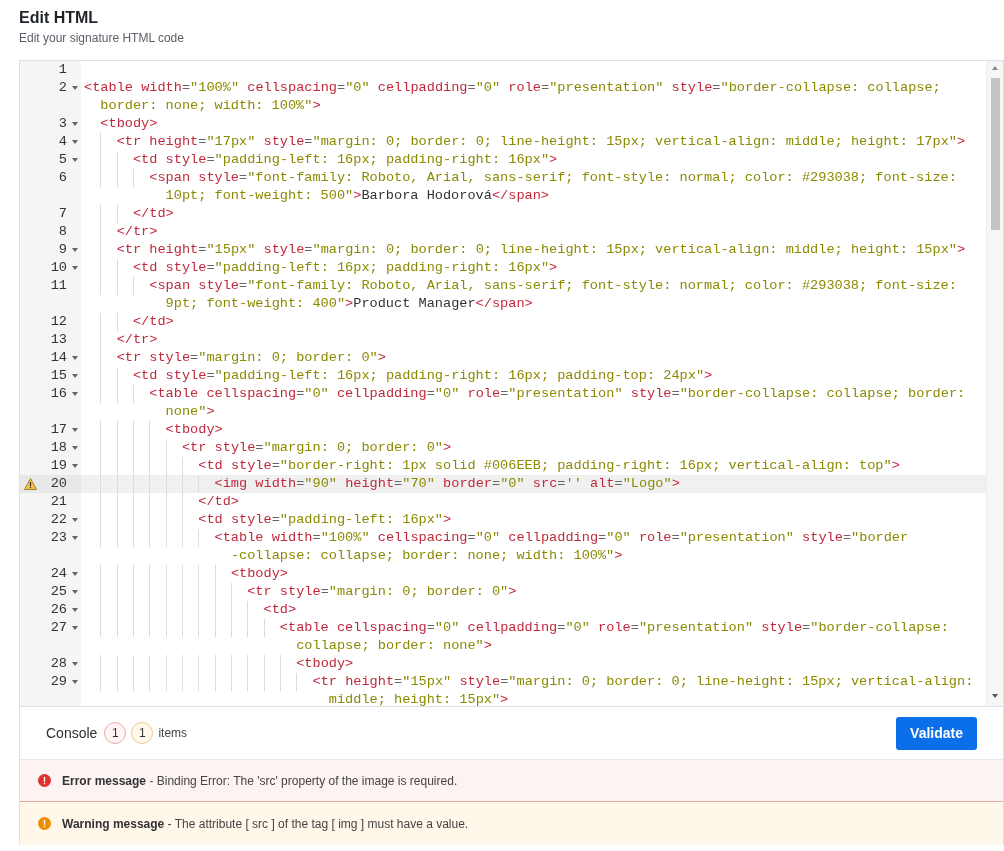 The height and width of the screenshot is (851, 1004). Describe the element at coordinates (62, 178) in the screenshot. I see `line-number: 6` at that location.